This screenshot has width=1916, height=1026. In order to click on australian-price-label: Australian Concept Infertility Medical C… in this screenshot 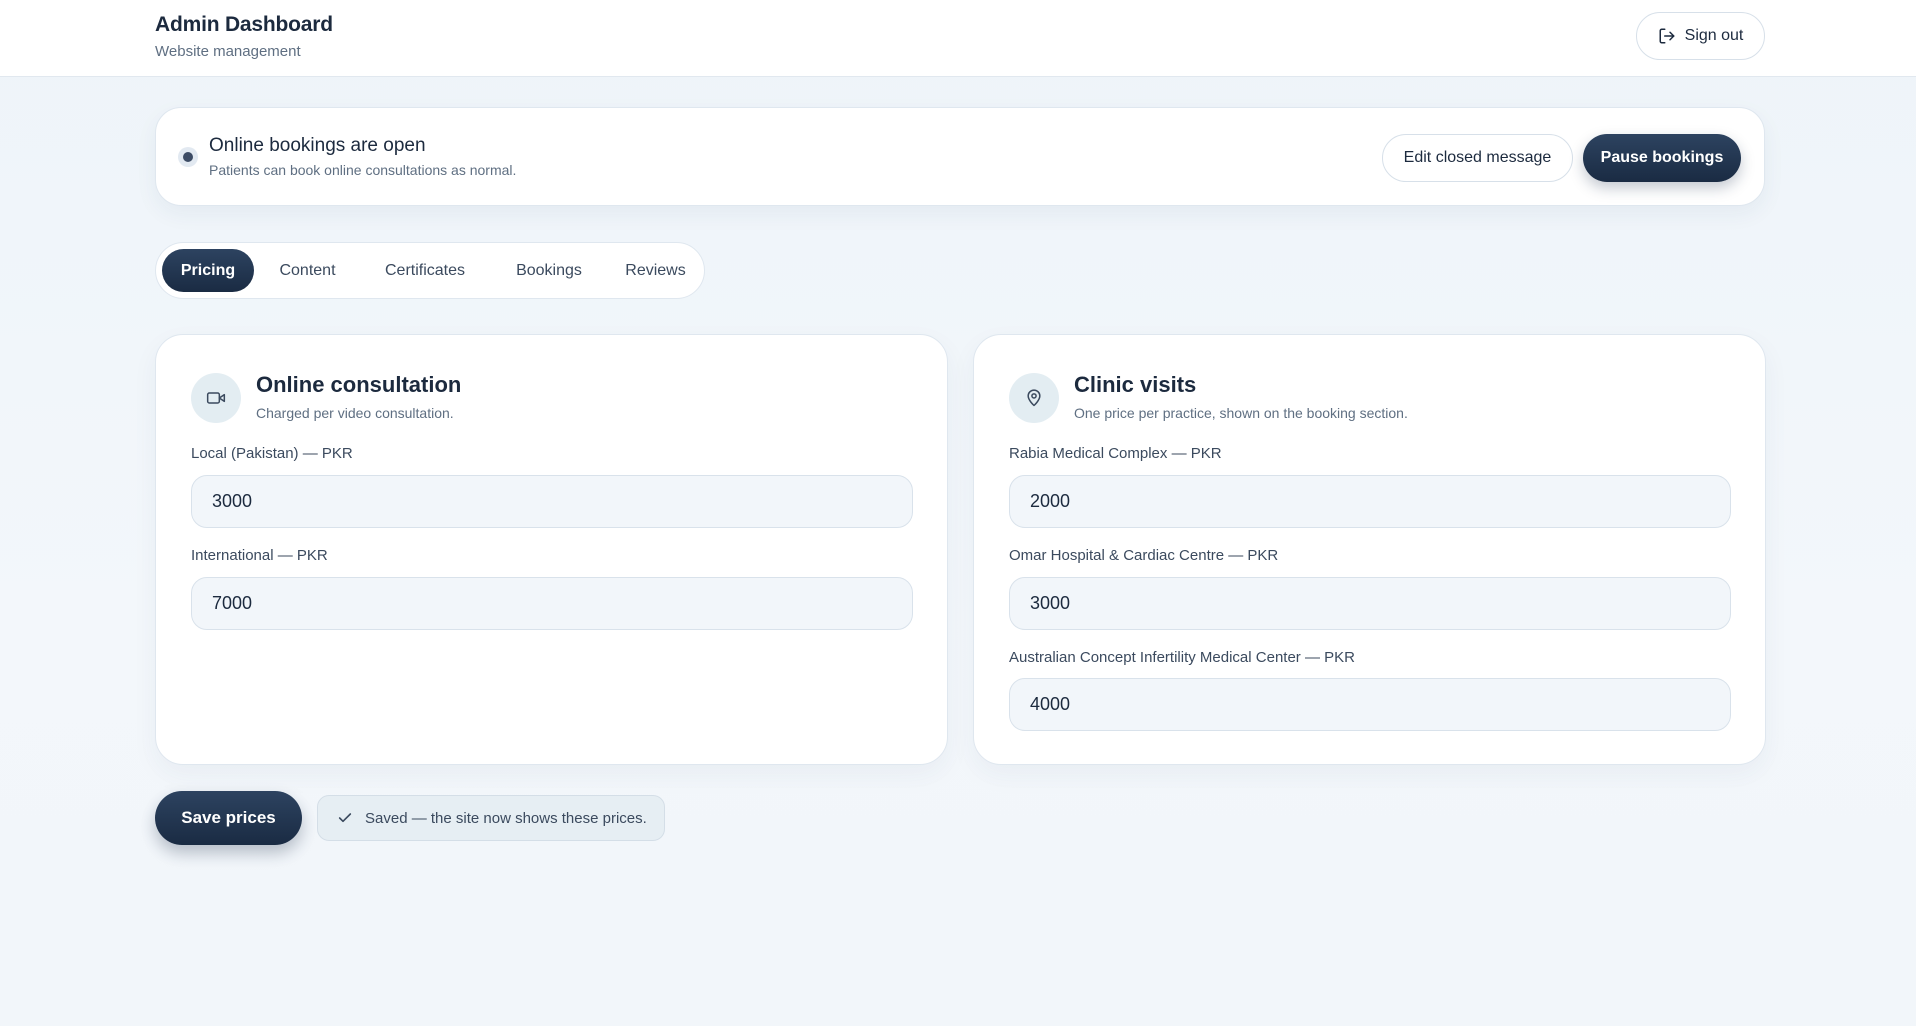, I will do `click(1182, 657)`.